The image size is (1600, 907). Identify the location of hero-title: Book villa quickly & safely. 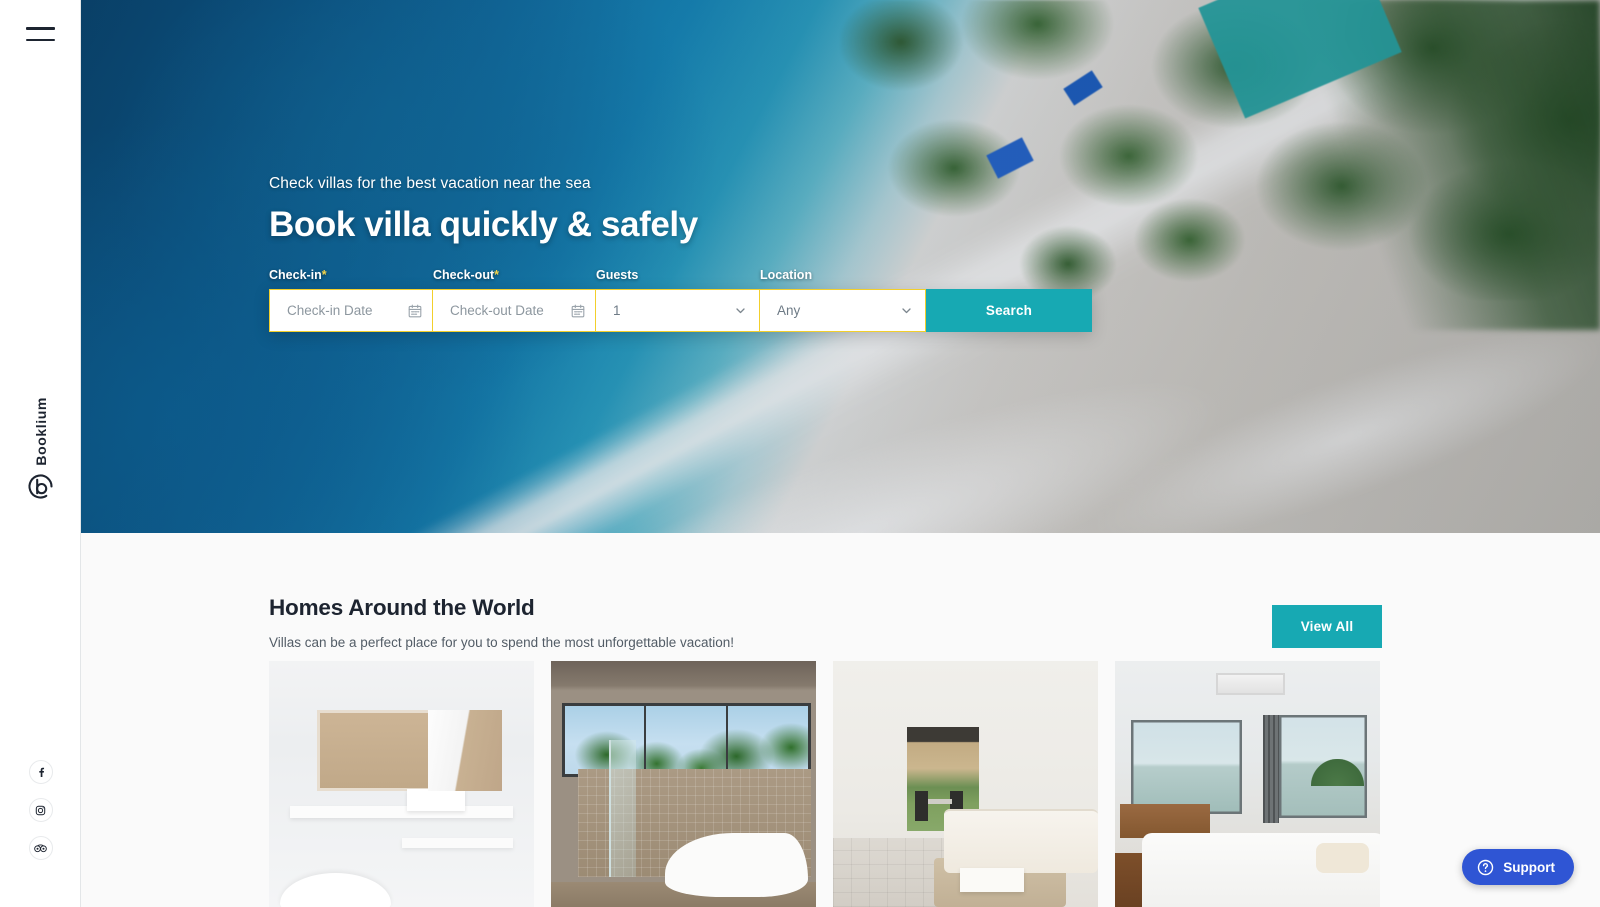
(483, 224).